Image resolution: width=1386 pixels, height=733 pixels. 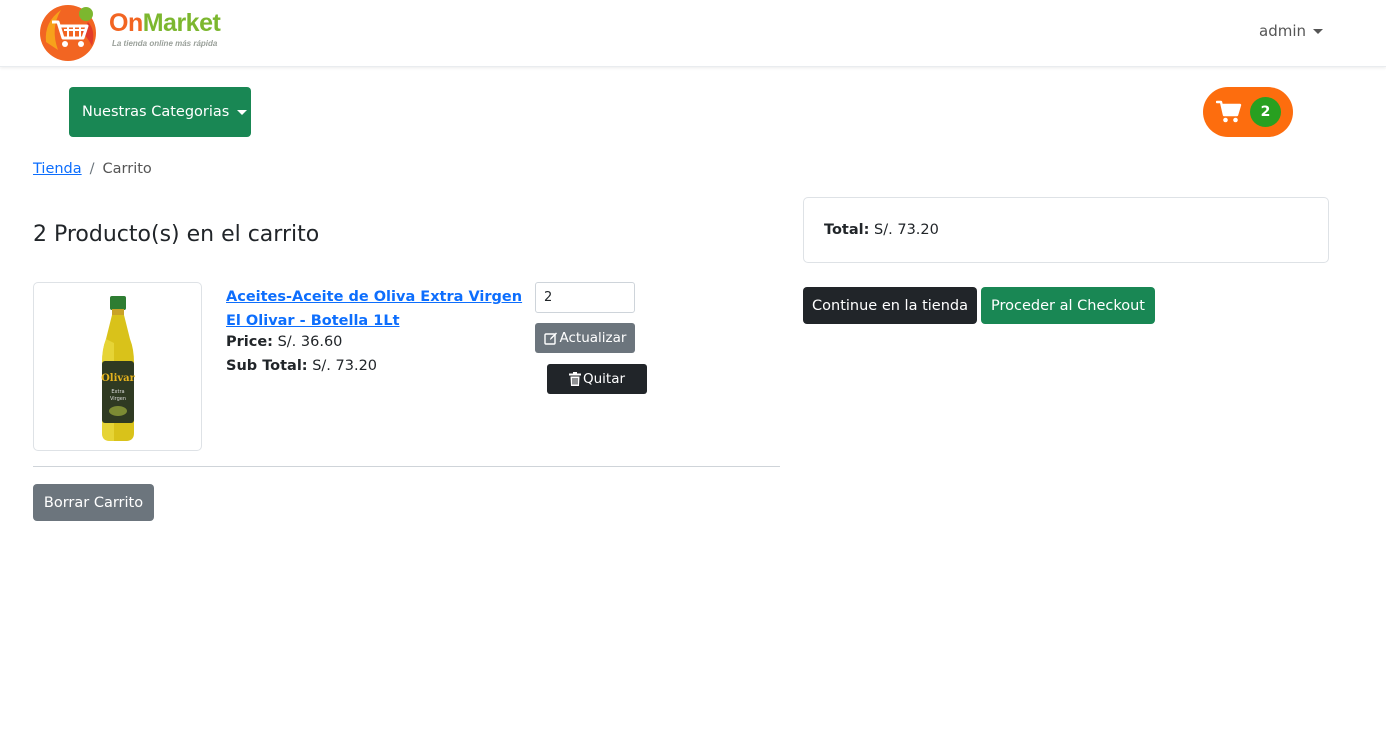 What do you see at coordinates (68, 33) in the screenshot?
I see `shopping-cart-logo-icon` at bounding box center [68, 33].